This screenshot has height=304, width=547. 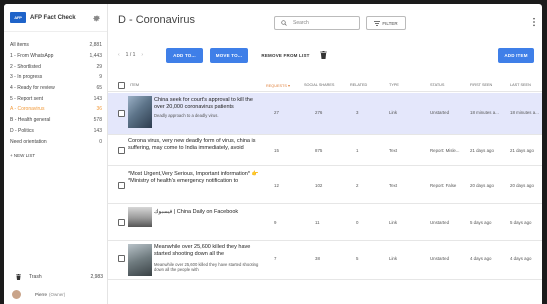 What do you see at coordinates (534, 22) in the screenshot?
I see `more-options-icon` at bounding box center [534, 22].